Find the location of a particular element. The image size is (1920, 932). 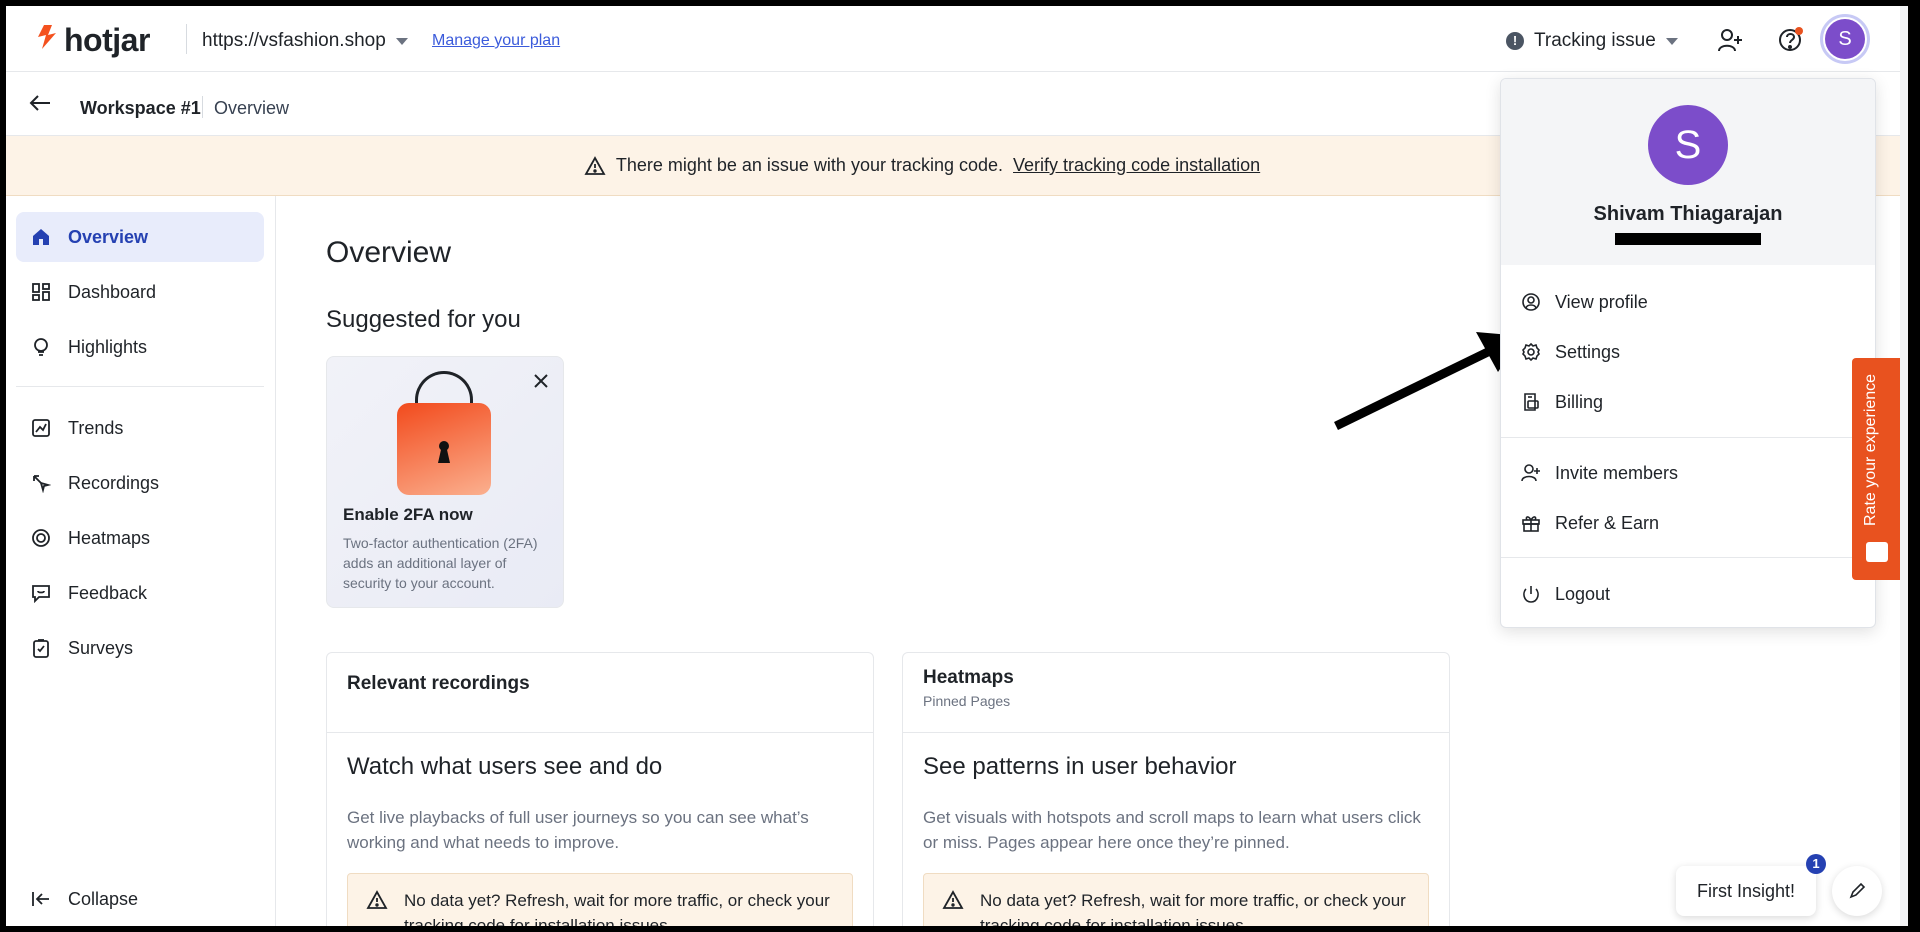

scrollbar is located at coordinates (1904, 466).